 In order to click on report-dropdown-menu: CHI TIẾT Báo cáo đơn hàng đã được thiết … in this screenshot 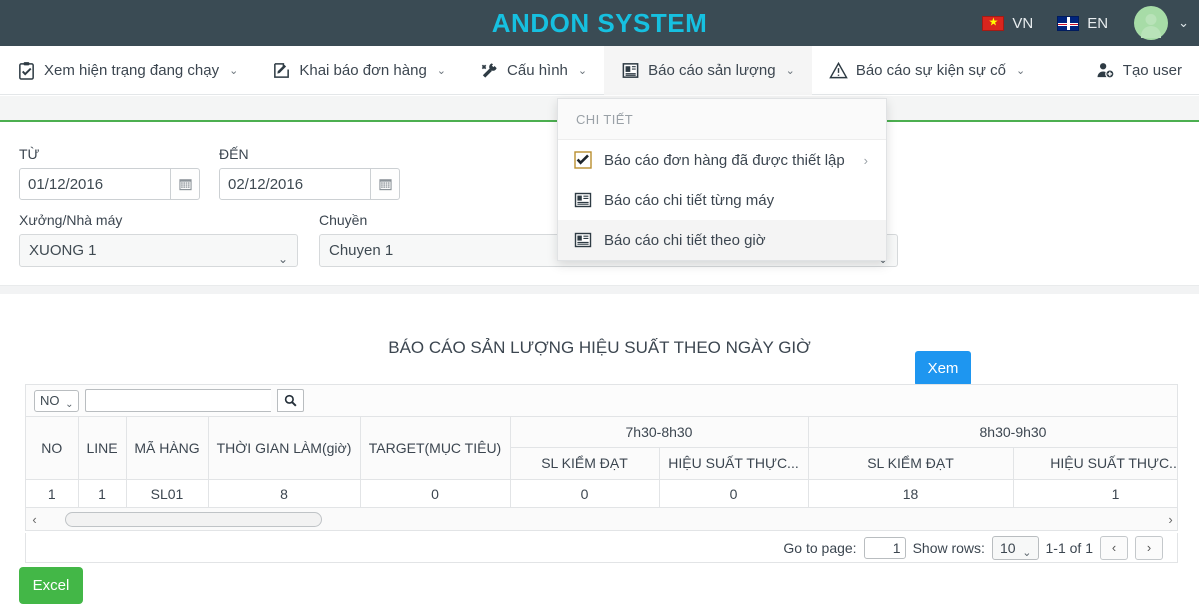, I will do `click(722, 179)`.